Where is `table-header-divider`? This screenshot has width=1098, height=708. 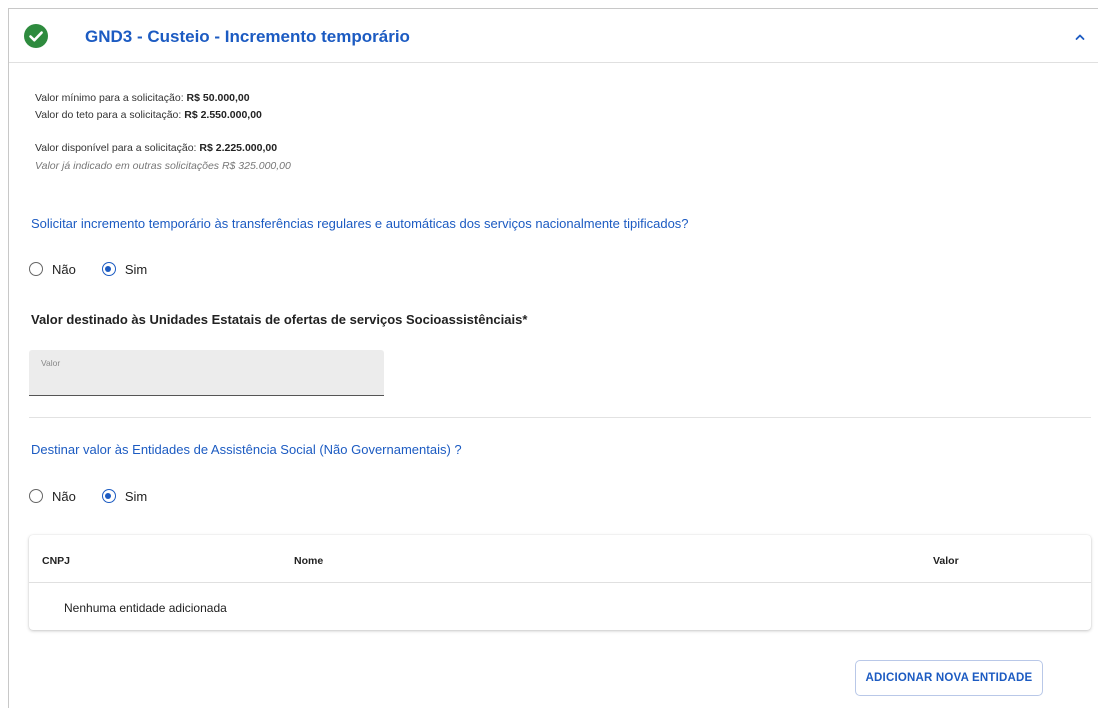 table-header-divider is located at coordinates (560, 582).